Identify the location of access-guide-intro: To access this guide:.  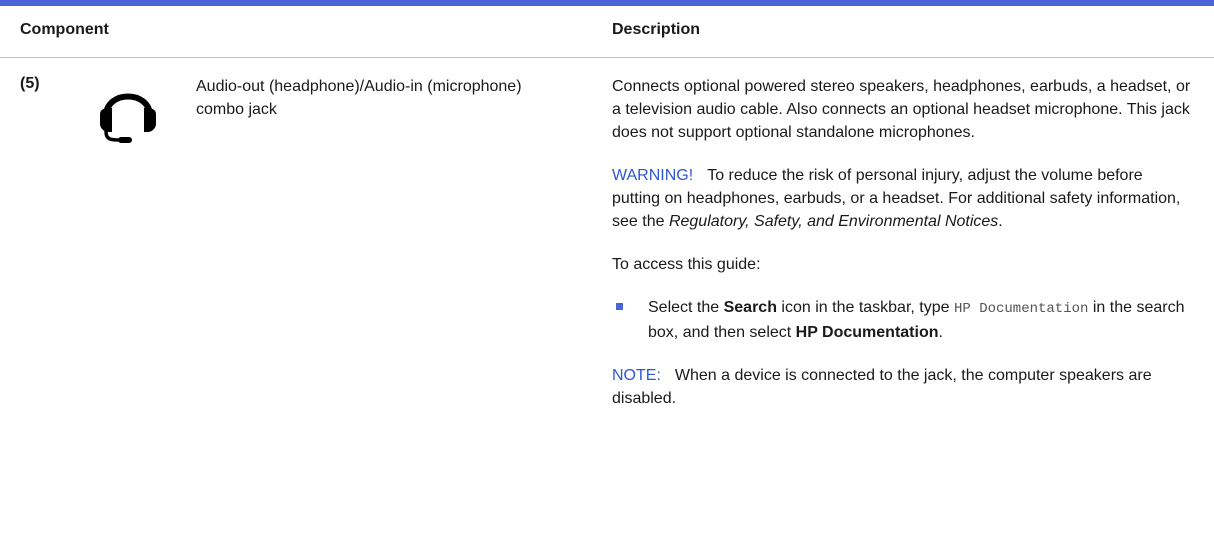
(686, 264).